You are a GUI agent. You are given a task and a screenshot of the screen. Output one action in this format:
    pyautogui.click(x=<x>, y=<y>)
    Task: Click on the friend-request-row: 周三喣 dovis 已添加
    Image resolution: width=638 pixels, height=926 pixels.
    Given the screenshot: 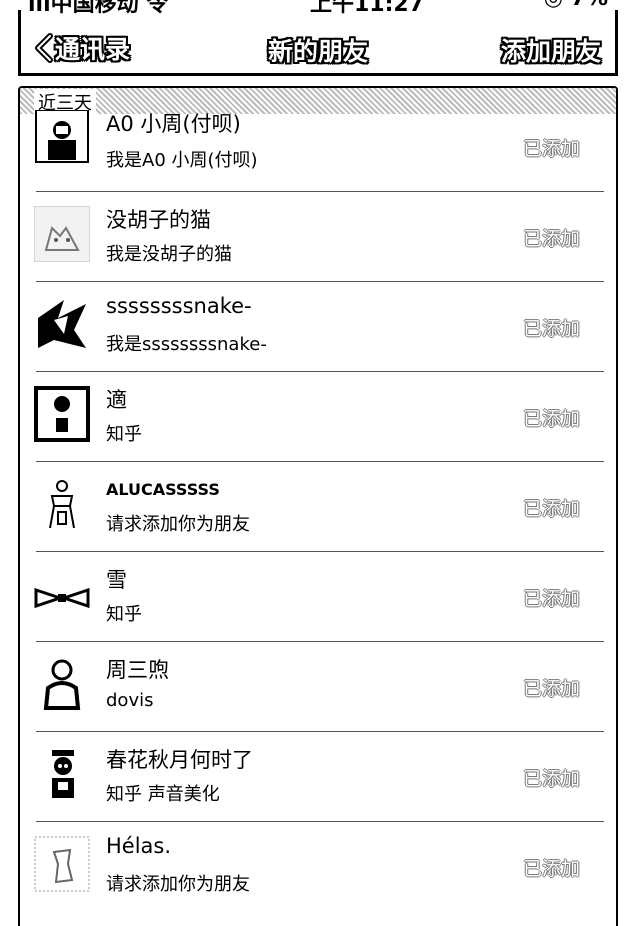 What is the action you would take?
    pyautogui.click(x=318, y=687)
    